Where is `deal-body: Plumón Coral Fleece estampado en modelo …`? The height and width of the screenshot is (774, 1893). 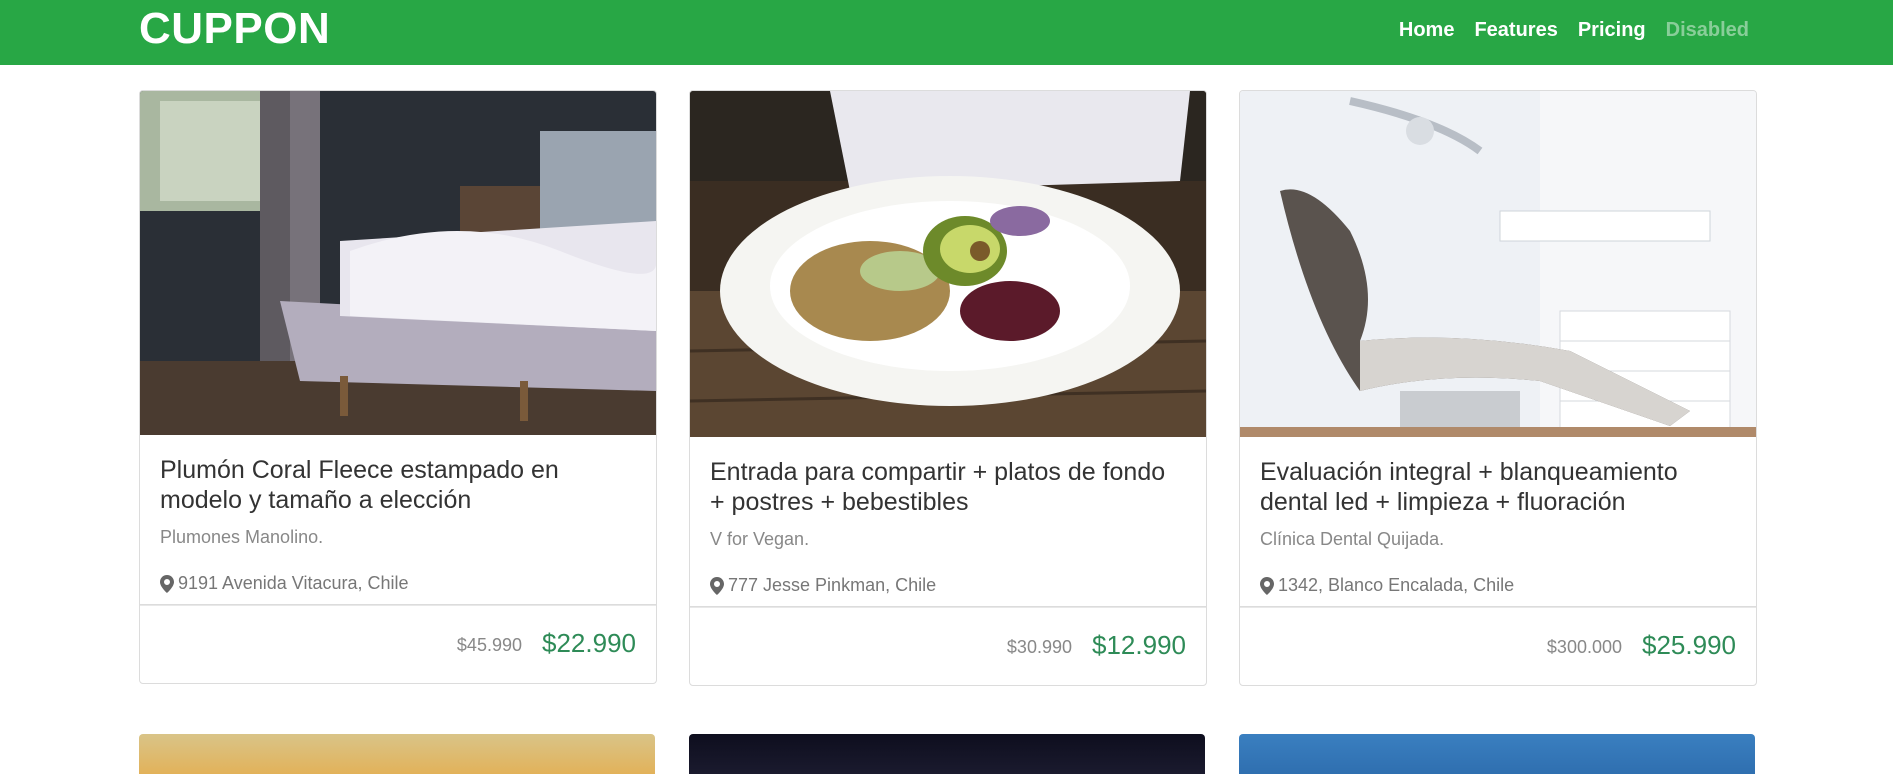
deal-body: Plumón Coral Fleece estampado en modelo … is located at coordinates (398, 520).